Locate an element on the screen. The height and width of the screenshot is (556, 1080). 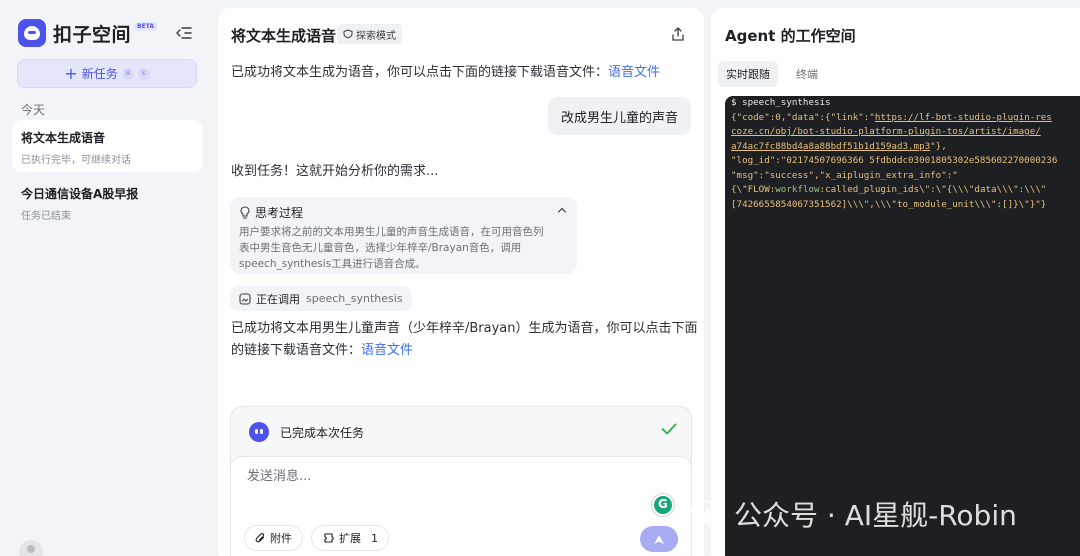
shield-icon is located at coordinates (348, 34).